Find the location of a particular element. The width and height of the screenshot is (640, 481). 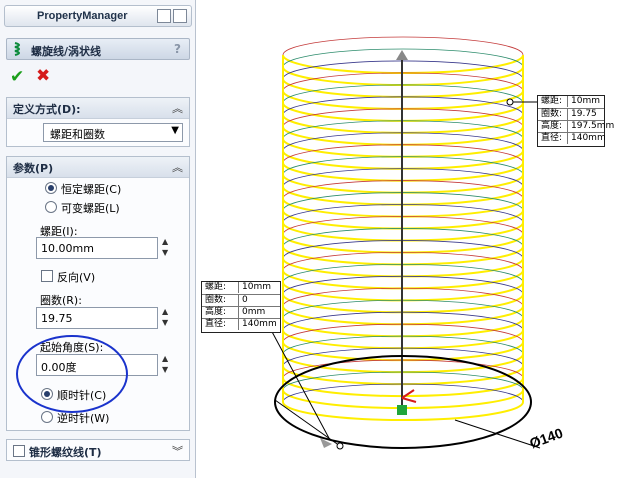

y-axis-triad is located at coordinates (409, 400).